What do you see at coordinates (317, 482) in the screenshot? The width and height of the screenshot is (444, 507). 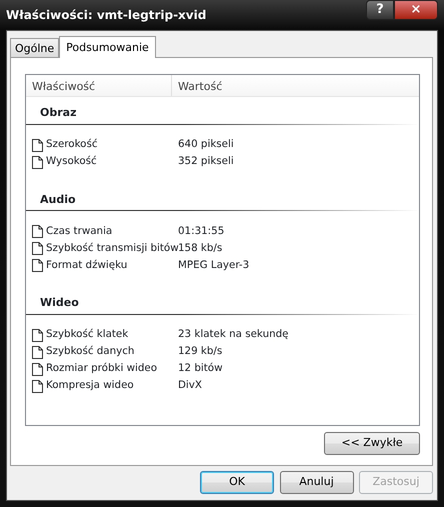 I see `dialog-button: Anuluj` at bounding box center [317, 482].